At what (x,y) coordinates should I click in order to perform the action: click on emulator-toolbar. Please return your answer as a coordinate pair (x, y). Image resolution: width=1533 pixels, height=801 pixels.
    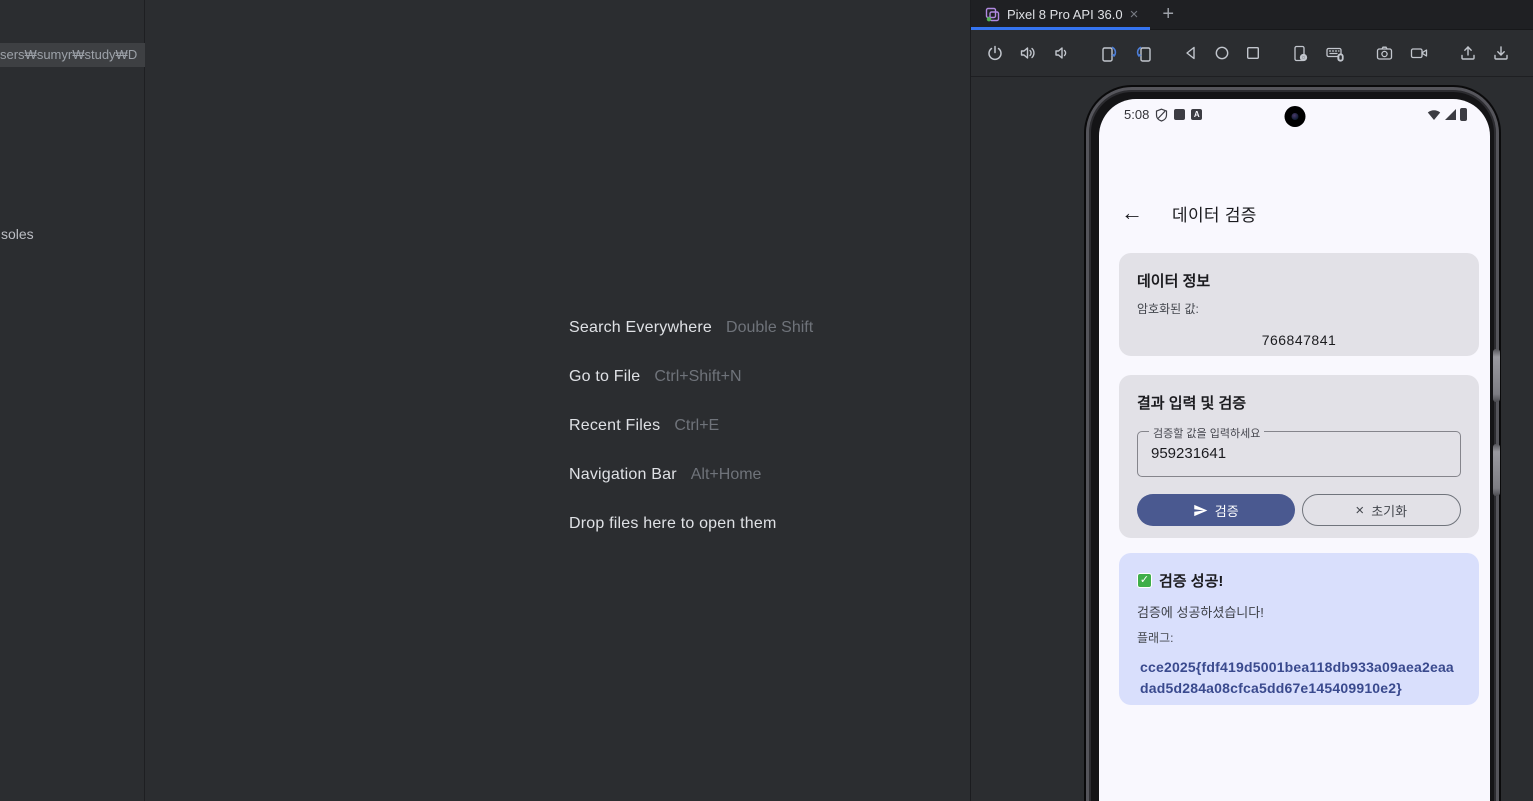
    Looking at the image, I should click on (1252, 53).